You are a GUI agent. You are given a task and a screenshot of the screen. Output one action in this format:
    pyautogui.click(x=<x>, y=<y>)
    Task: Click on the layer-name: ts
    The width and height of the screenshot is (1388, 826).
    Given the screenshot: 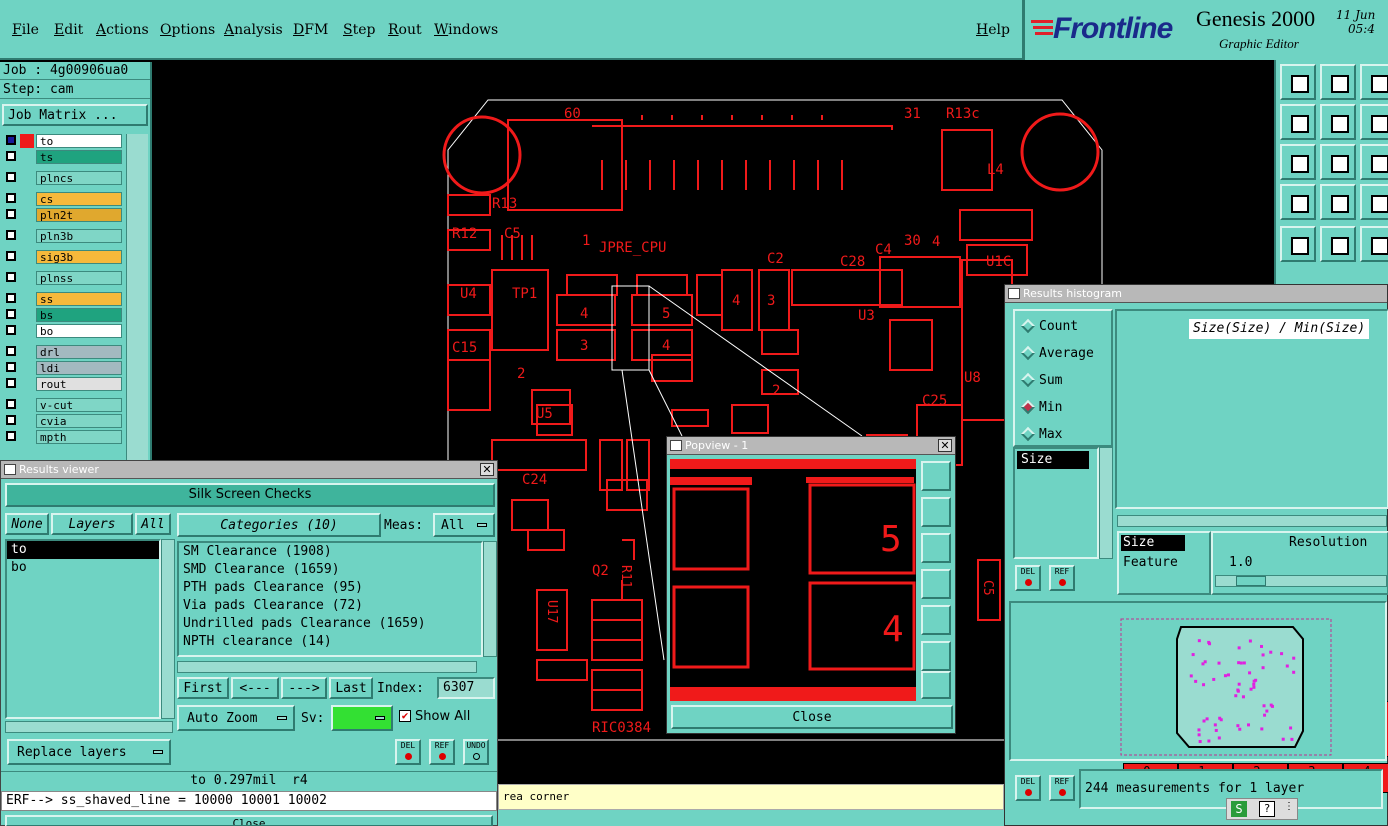 What is the action you would take?
    pyautogui.click(x=79, y=157)
    